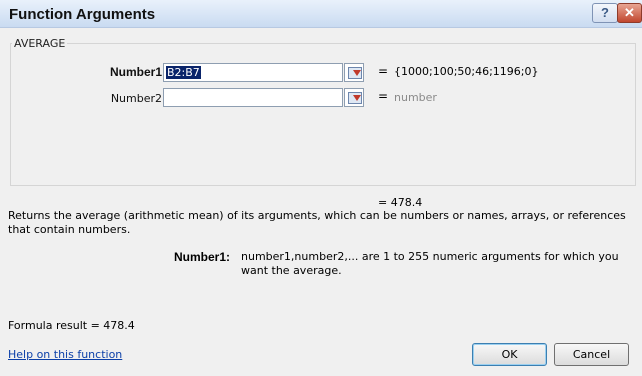 The height and width of the screenshot is (376, 642). I want to click on close-icon: ✕, so click(629, 13).